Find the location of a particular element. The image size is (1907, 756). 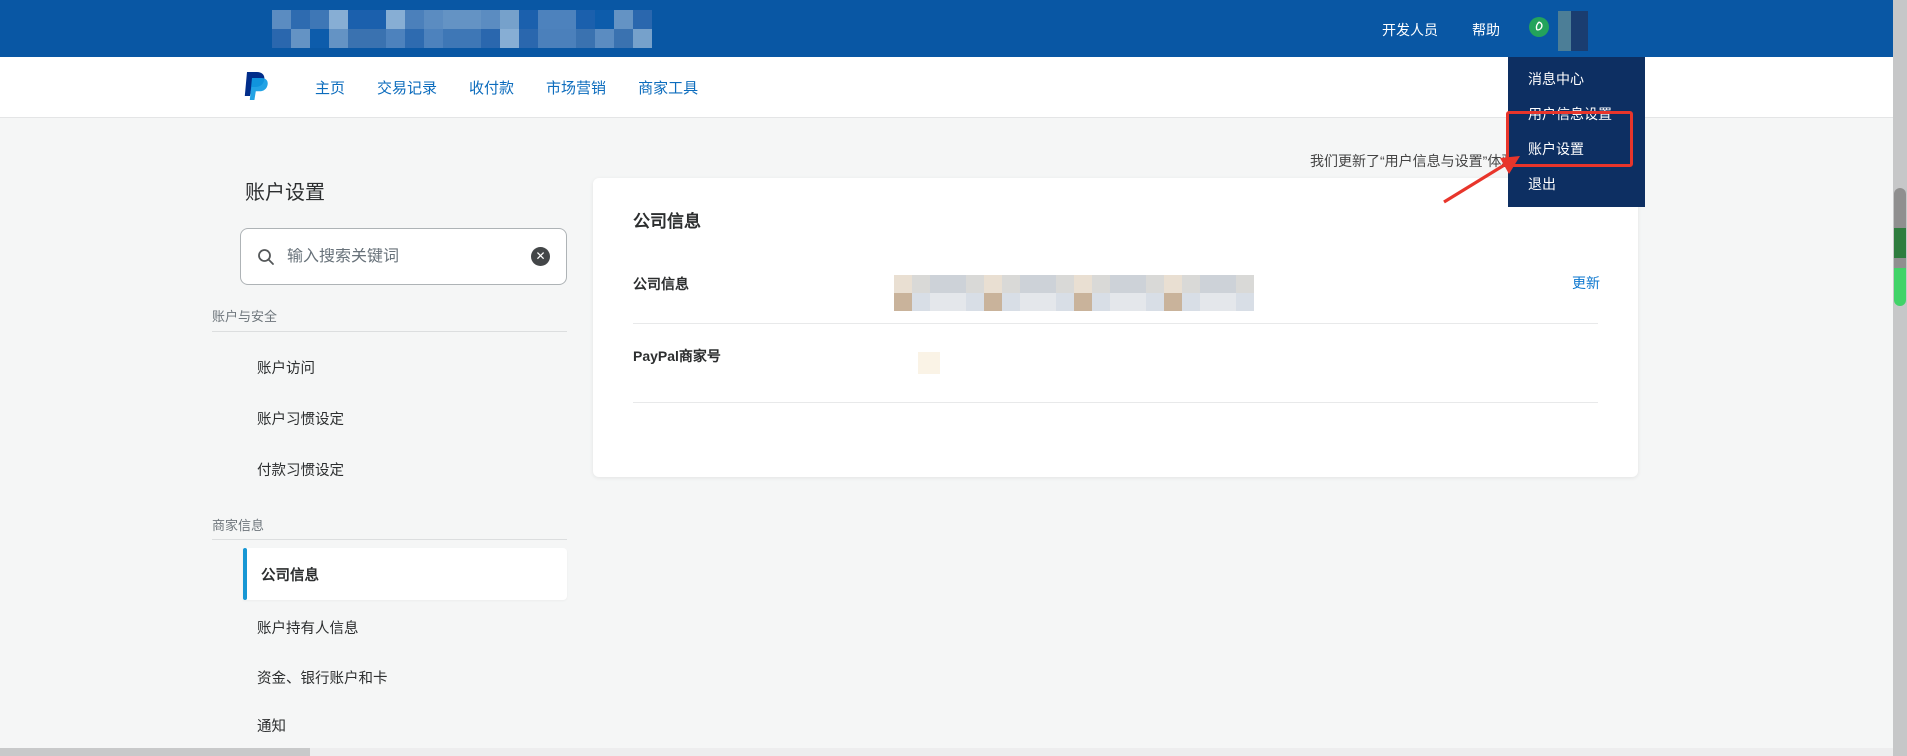

vertical-scrollbar-thumb is located at coordinates (1900, 247).